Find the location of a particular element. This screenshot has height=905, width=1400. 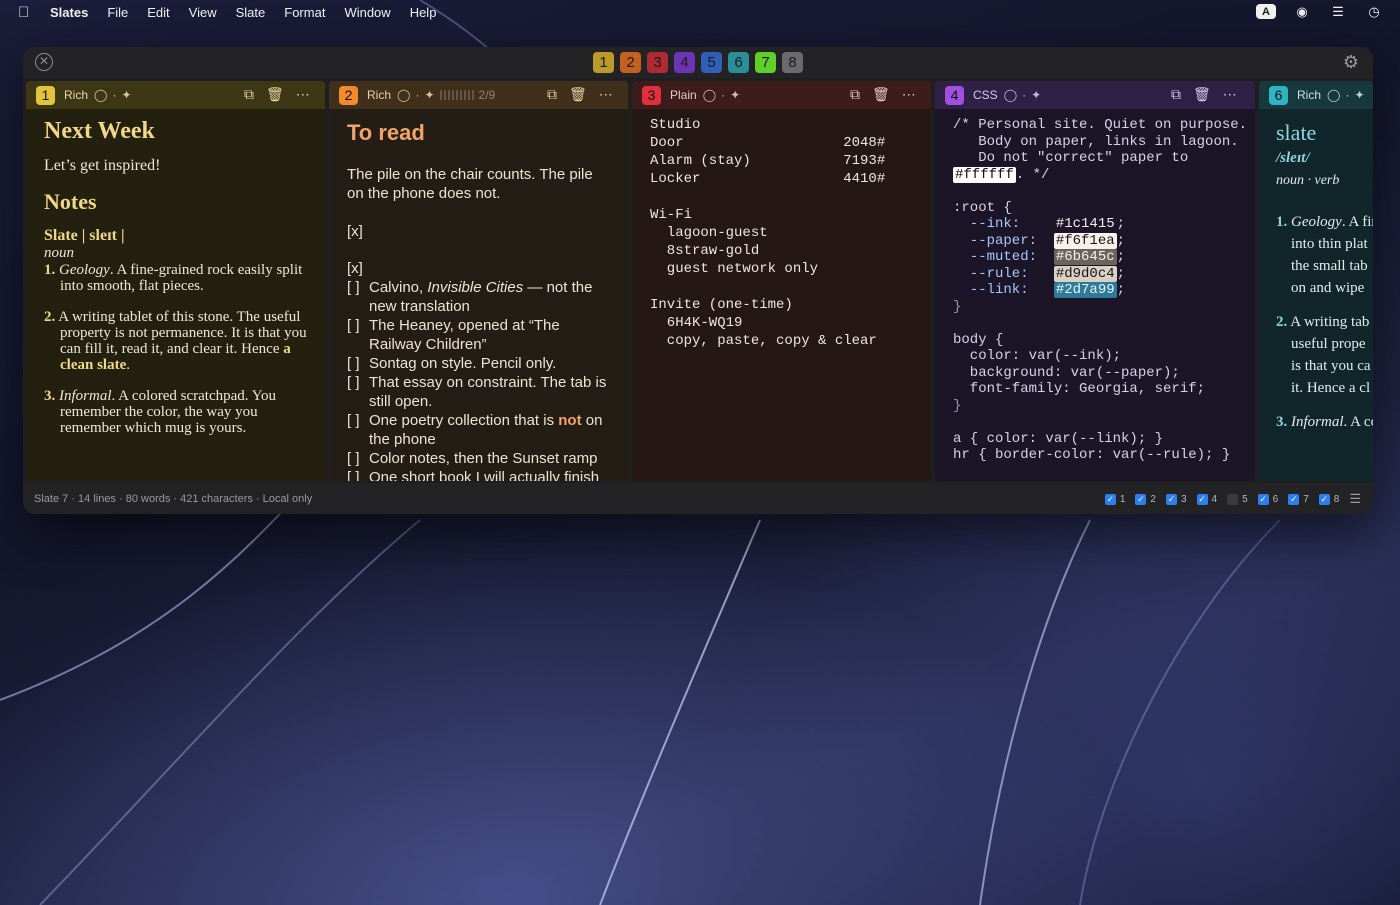

checklist-item: [ ] One short book I will actually finish is located at coordinates (478, 474).